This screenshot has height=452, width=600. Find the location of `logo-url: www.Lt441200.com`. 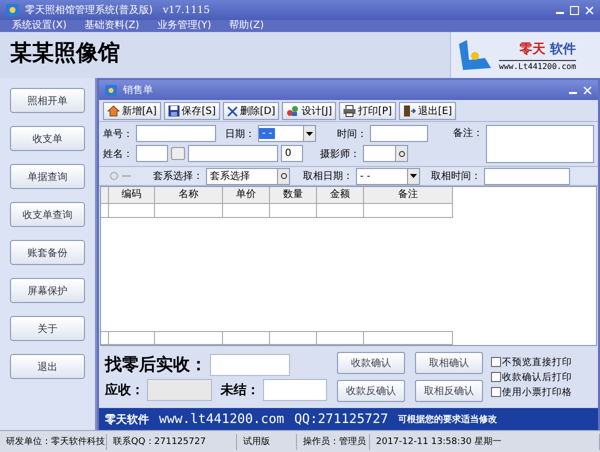

logo-url: www.Lt441200.com is located at coordinates (537, 65).